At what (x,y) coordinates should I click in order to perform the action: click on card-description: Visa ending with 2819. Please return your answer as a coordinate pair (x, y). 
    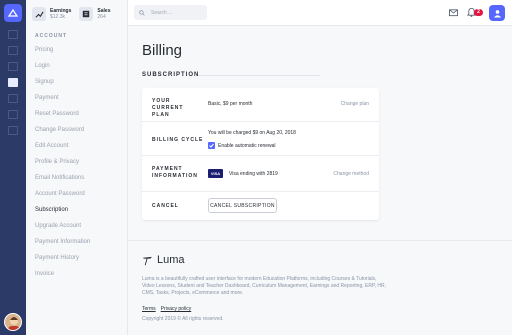
    Looking at the image, I should click on (253, 173).